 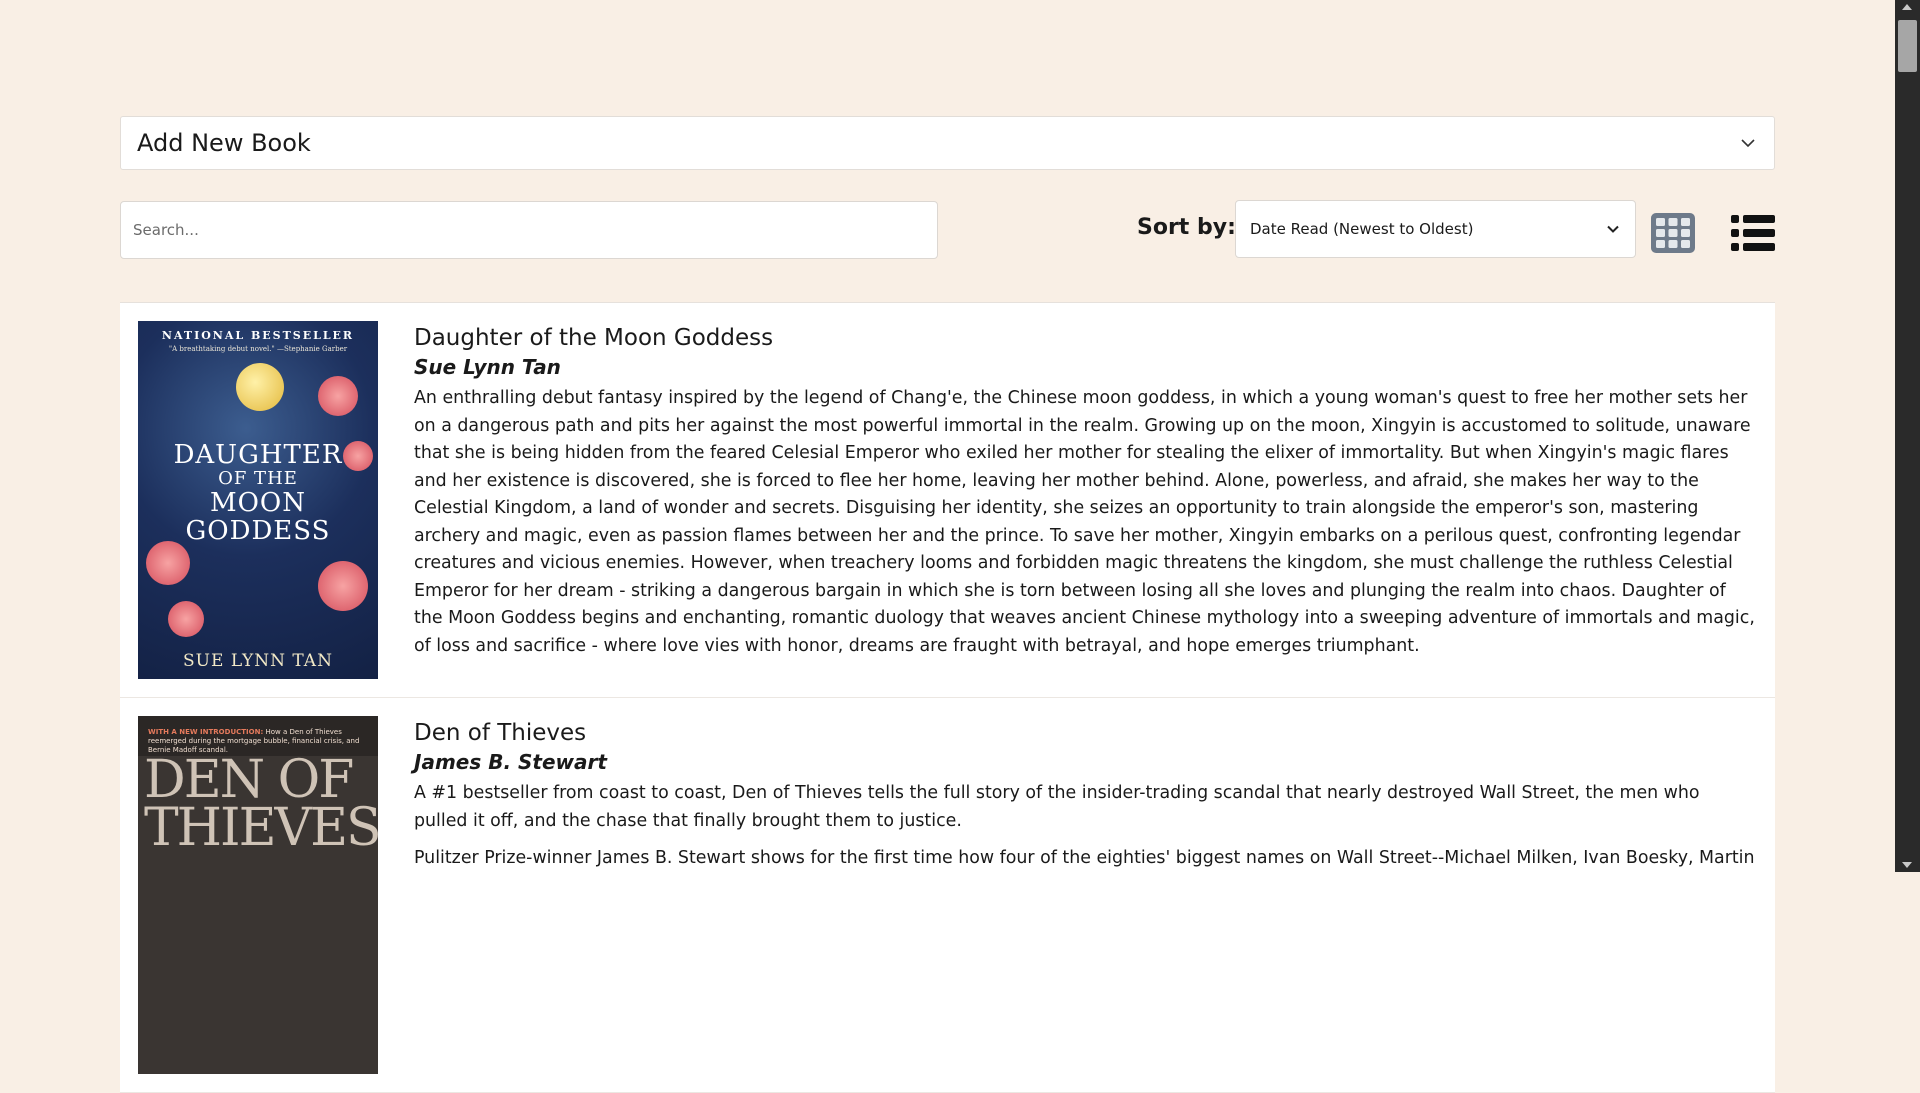 What do you see at coordinates (510, 762) in the screenshot?
I see `book-author: James B. Stewart` at bounding box center [510, 762].